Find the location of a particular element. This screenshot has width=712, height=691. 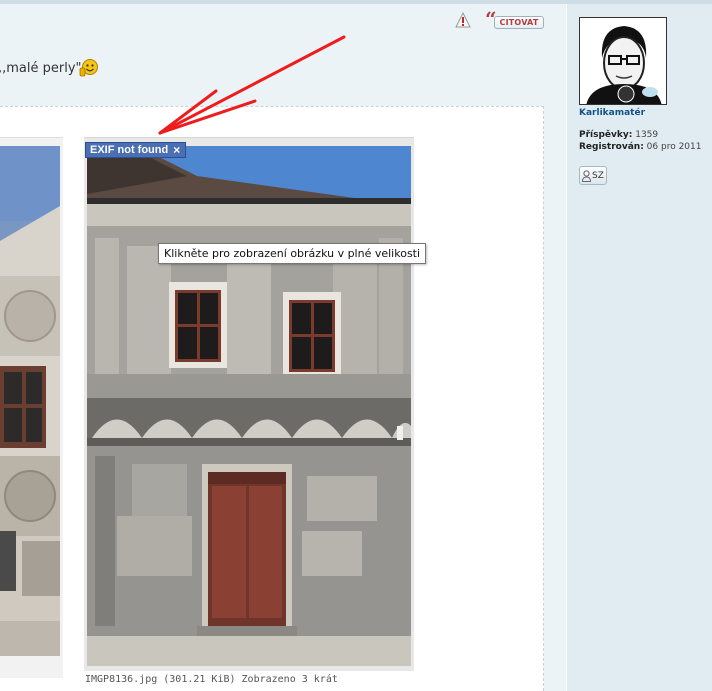

report-exclamation-icon is located at coordinates (463, 19).